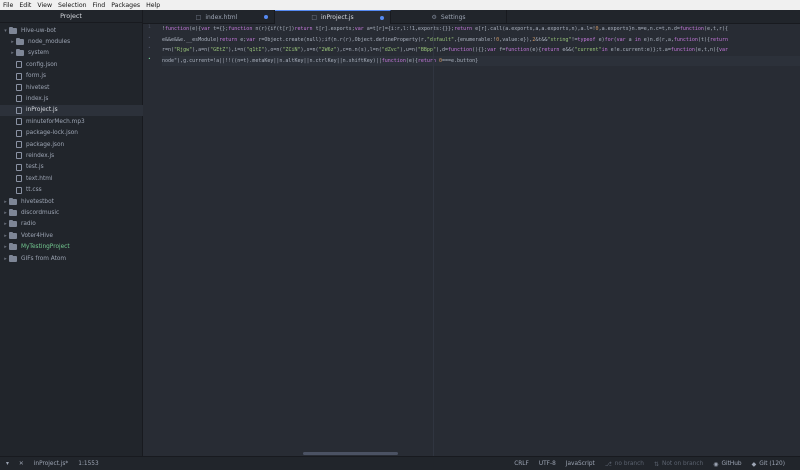  Describe the element at coordinates (51, 464) in the screenshot. I see `status-file-name: inProject.js*` at that location.